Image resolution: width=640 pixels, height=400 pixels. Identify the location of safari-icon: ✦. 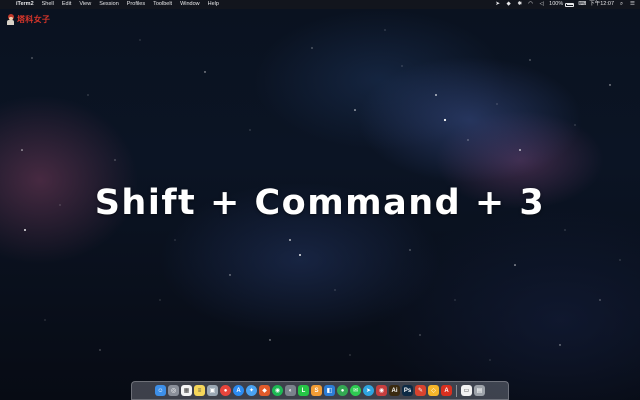
(251, 390).